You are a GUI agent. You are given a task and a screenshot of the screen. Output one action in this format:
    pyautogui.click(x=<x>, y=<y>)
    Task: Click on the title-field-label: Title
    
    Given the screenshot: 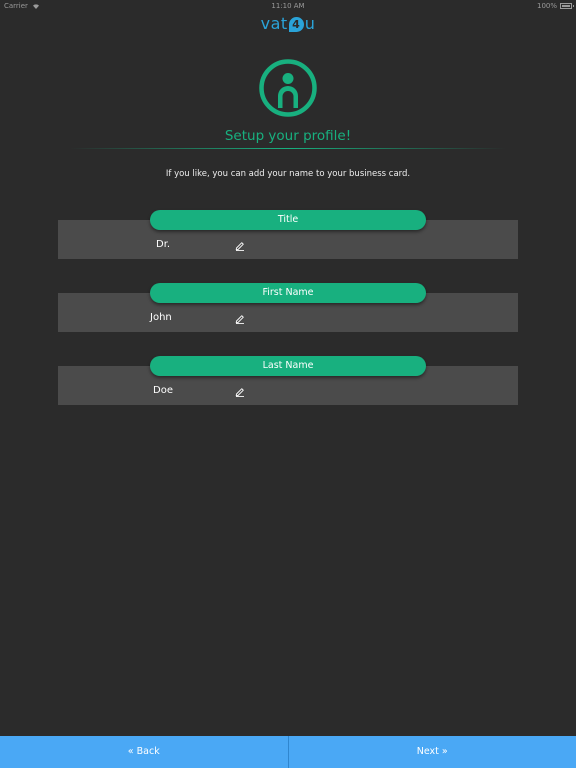 What is the action you would take?
    pyautogui.click(x=288, y=220)
    